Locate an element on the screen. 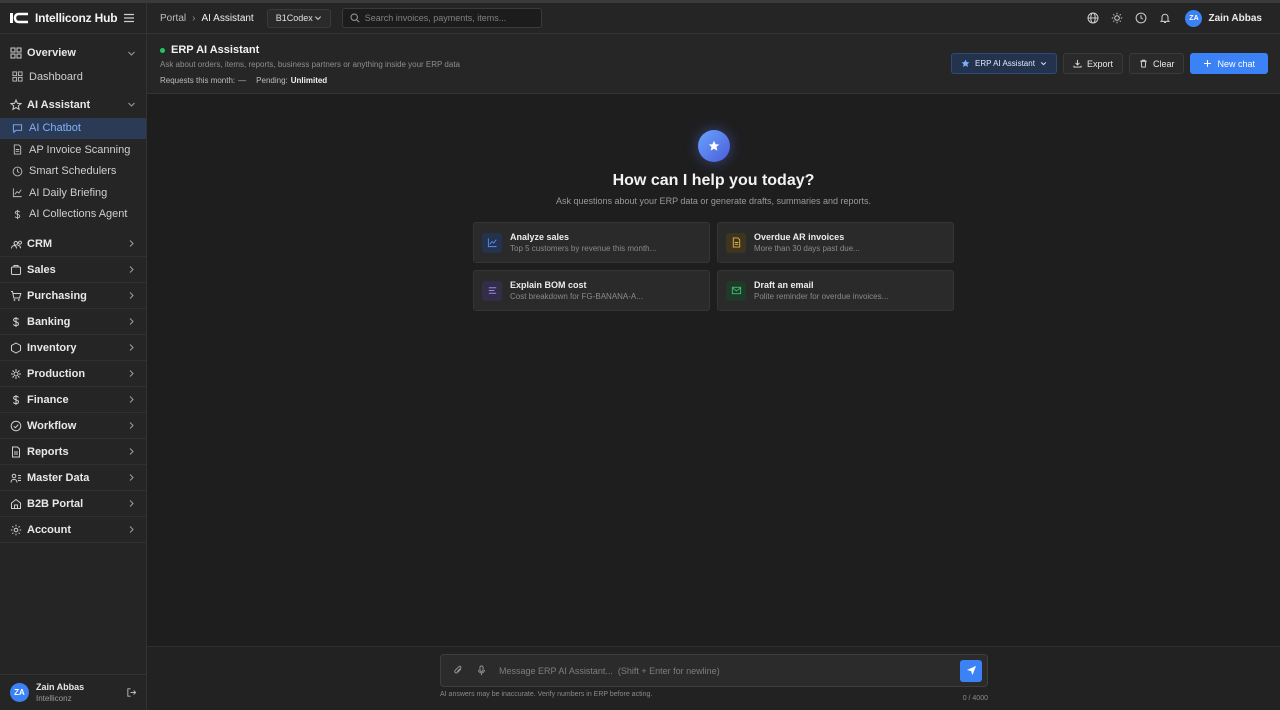 This screenshot has width=1280, height=710. sidebar-item-label: AP Invoice Scanning is located at coordinates (80, 149).